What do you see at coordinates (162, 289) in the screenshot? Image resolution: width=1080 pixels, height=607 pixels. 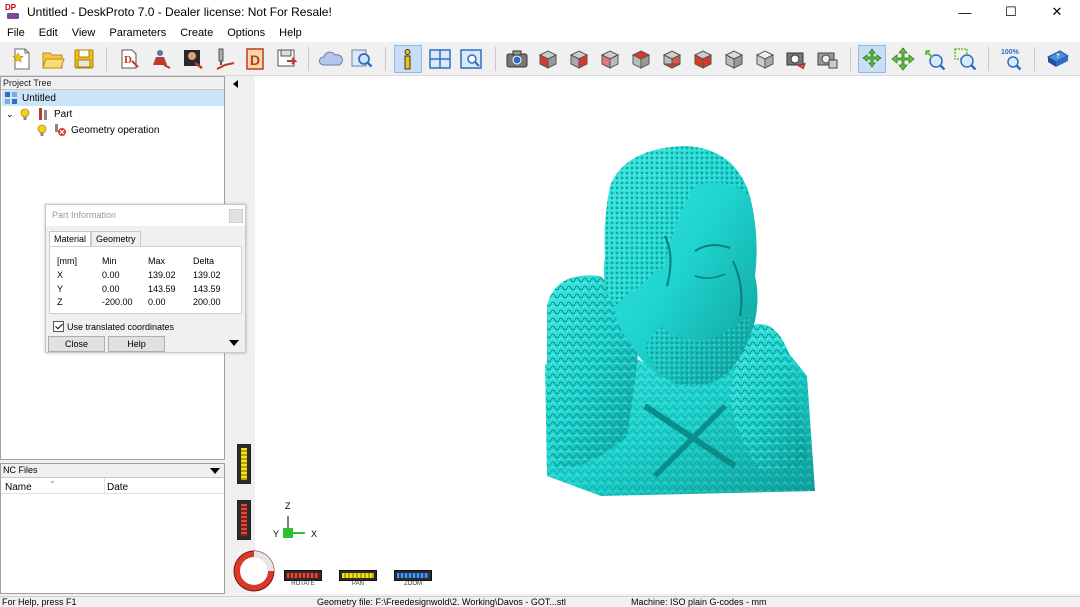 I see `row-max: 143.59` at bounding box center [162, 289].